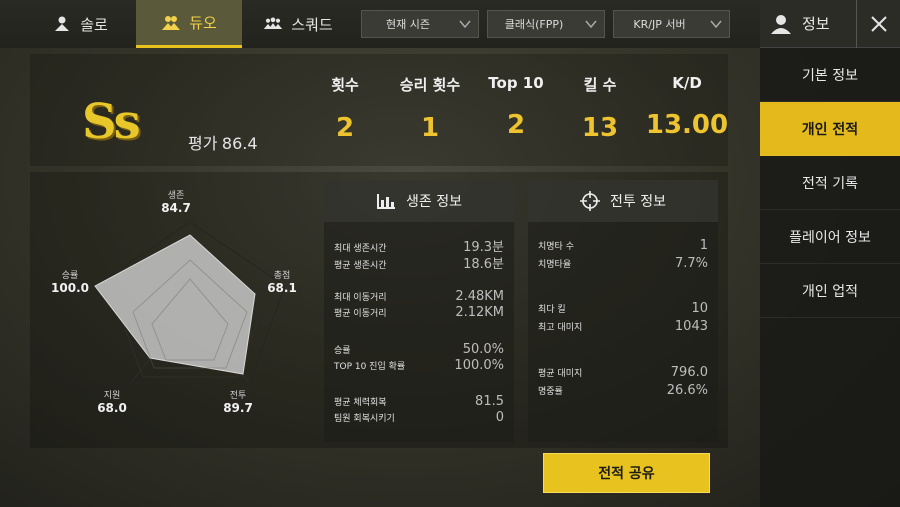 This screenshot has width=900, height=507. What do you see at coordinates (239, 143) in the screenshot?
I see `rating-value: 86.4` at bounding box center [239, 143].